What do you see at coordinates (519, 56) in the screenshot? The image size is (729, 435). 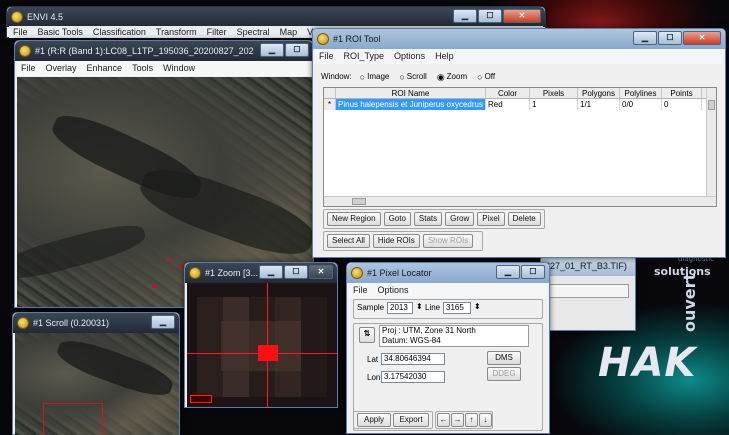 I see `roi-tool-menubar: File ROI_Type Options Help` at bounding box center [519, 56].